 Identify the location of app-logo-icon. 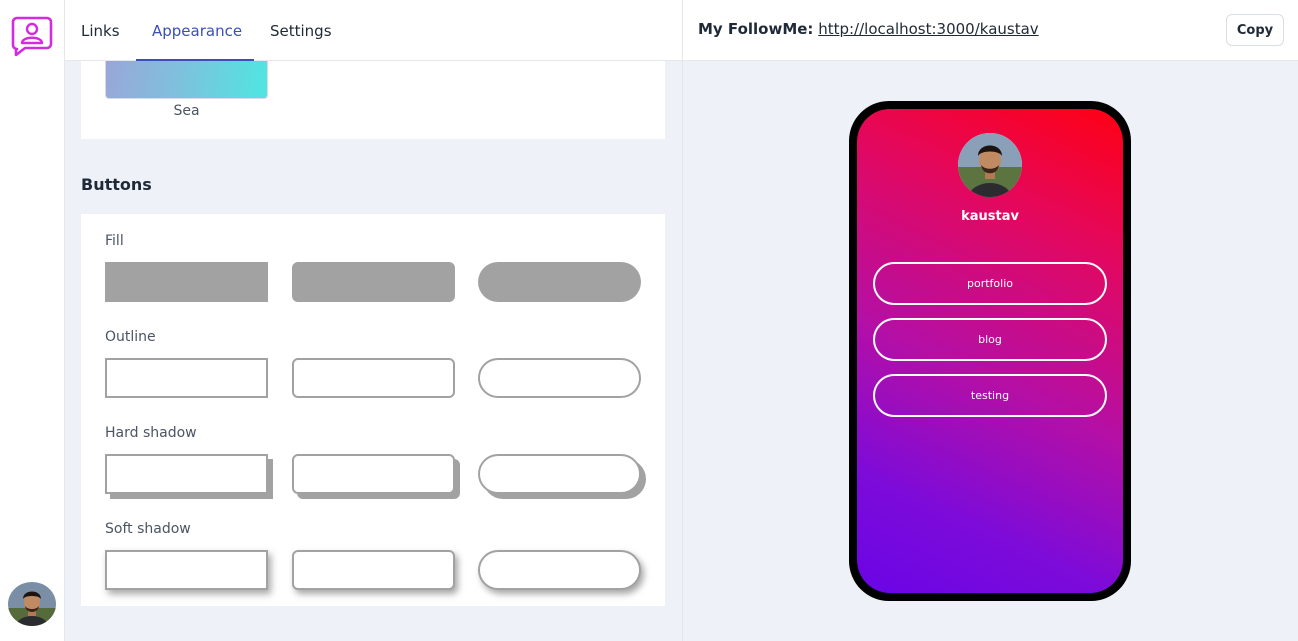
(32, 36).